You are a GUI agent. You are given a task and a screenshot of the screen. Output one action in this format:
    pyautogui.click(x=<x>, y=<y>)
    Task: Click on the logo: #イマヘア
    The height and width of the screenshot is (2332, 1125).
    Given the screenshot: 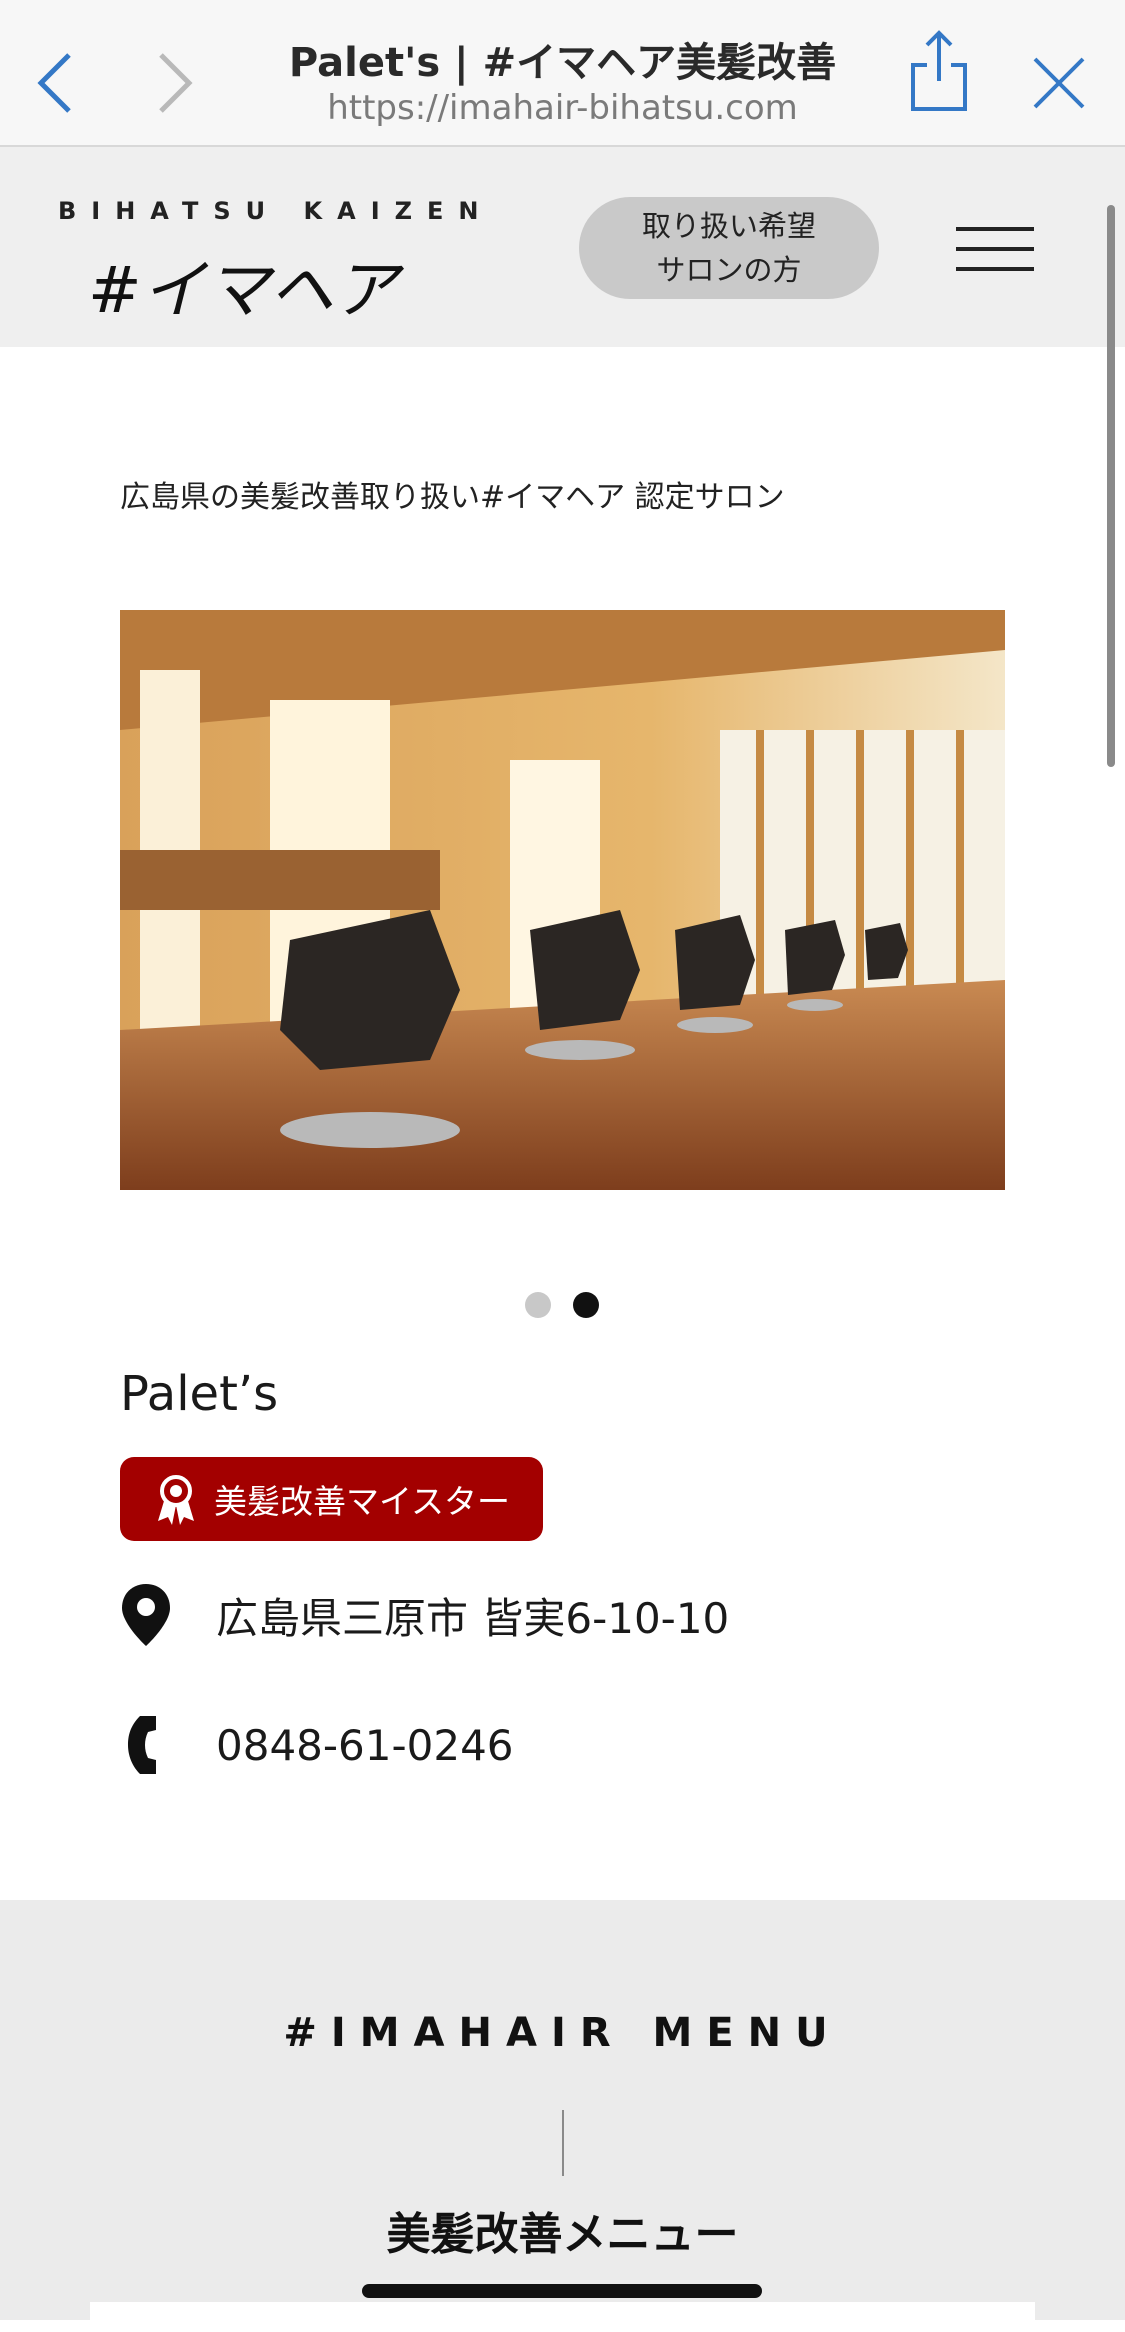 What is the action you would take?
    pyautogui.click(x=243, y=285)
    